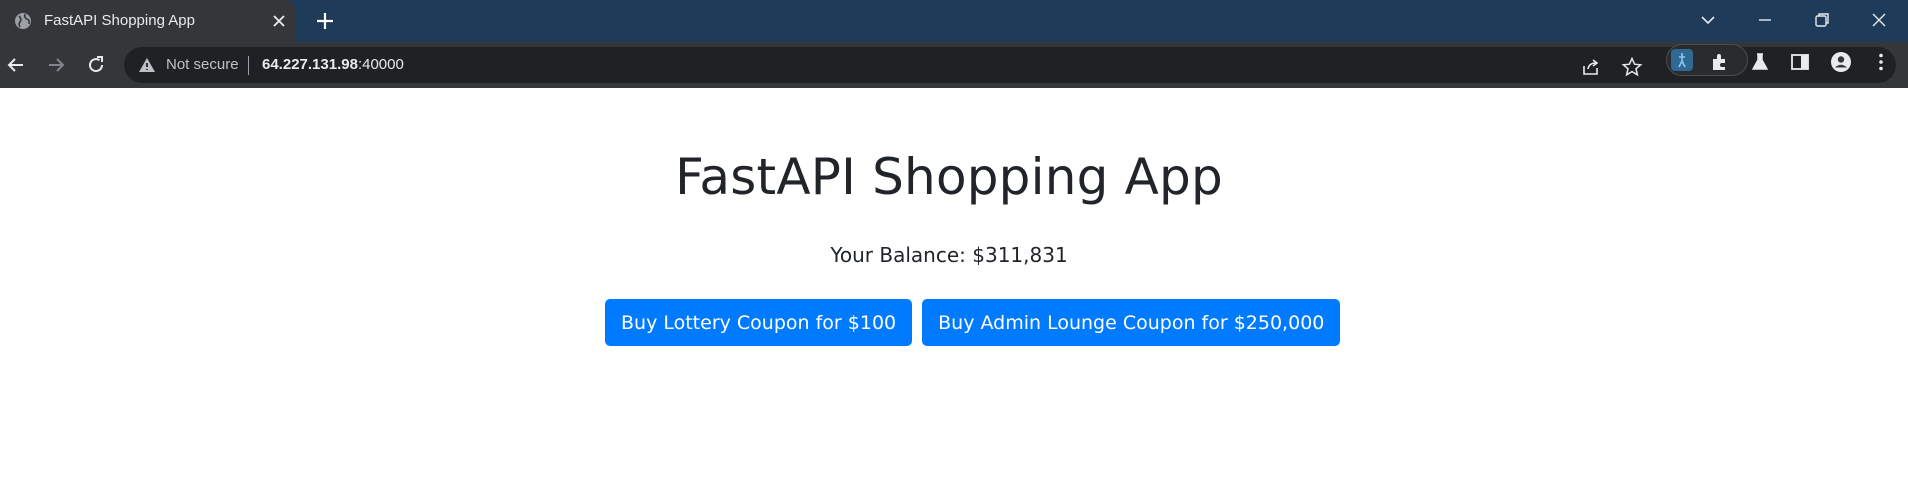 The height and width of the screenshot is (487, 1908). Describe the element at coordinates (248, 65) in the screenshot. I see `address-divider` at that location.